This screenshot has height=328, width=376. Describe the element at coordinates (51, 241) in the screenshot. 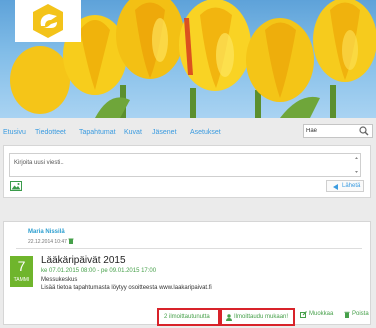

I see `post-timestamp: 22.12.2014 10:47` at that location.